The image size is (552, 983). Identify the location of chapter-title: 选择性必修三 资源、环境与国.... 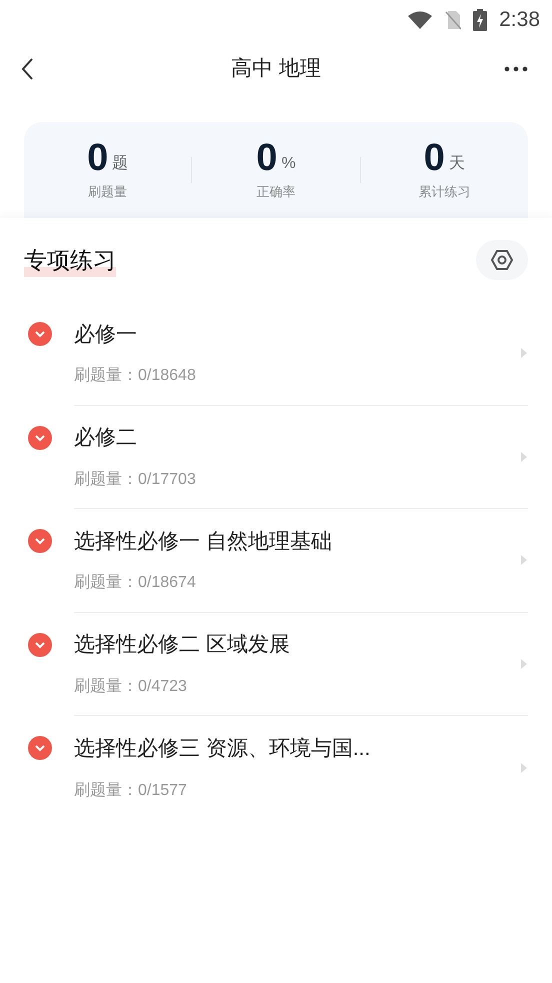
(223, 749).